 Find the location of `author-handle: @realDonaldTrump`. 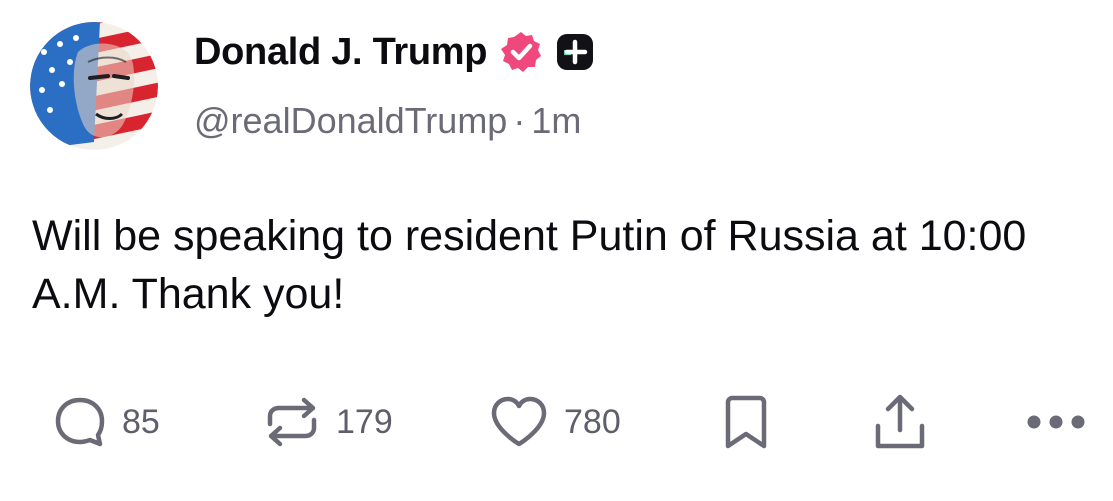

author-handle: @realDonaldTrump is located at coordinates (350, 120).